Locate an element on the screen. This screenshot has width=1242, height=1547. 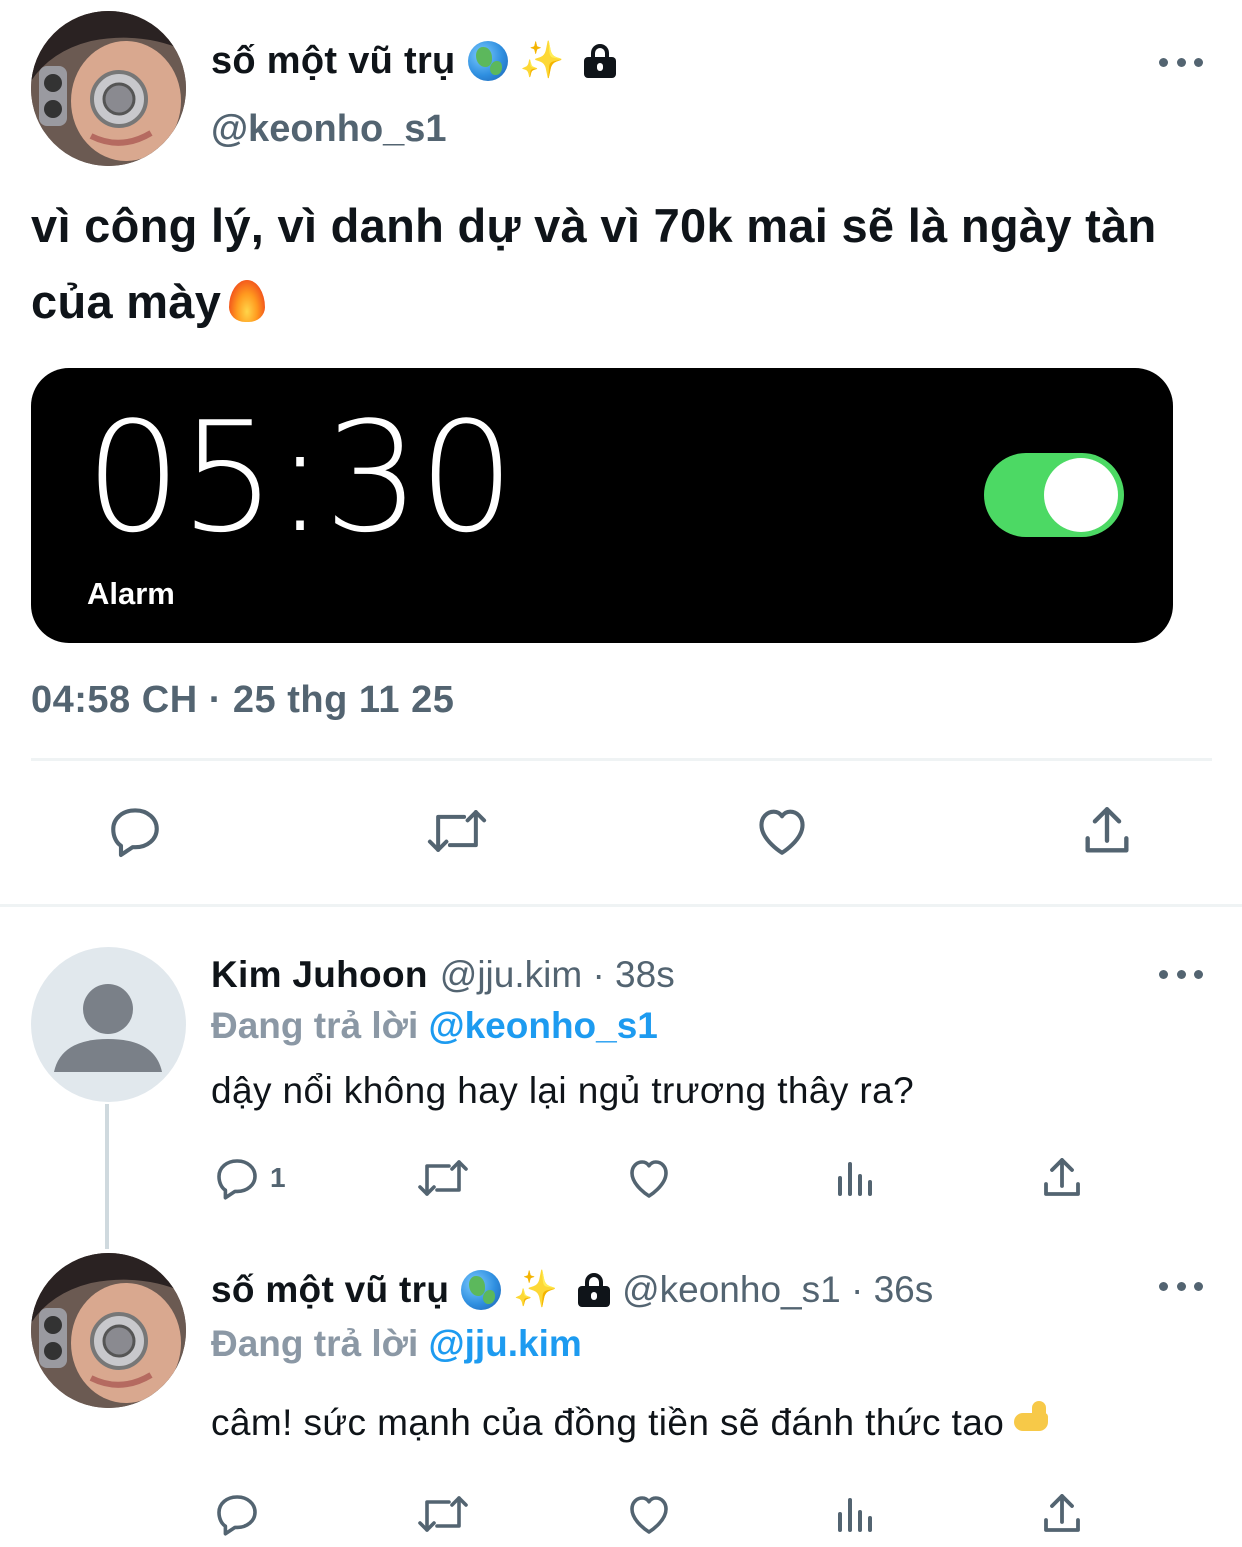
fire-emoji-icon is located at coordinates (247, 300).